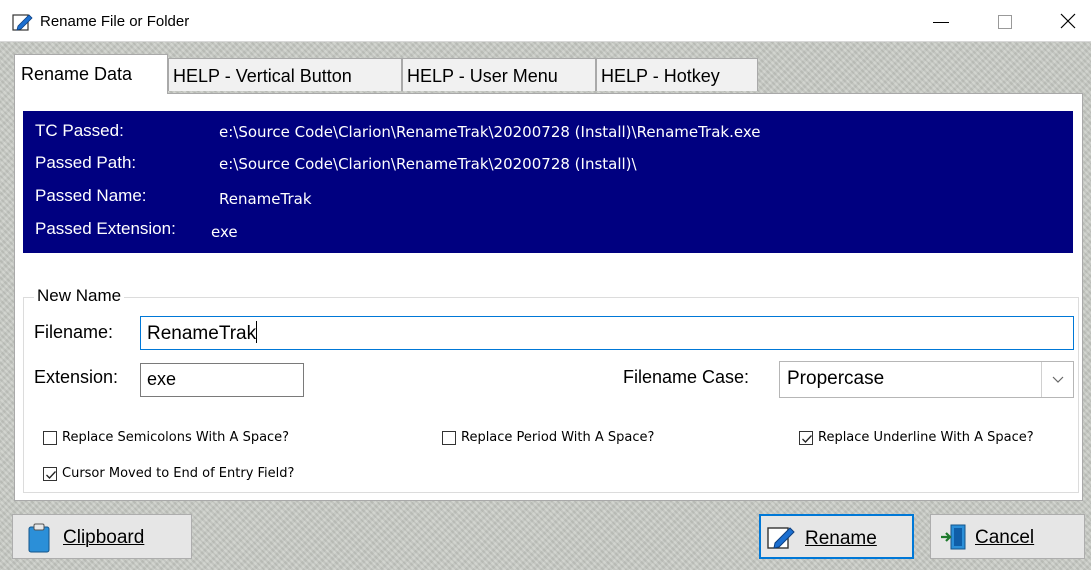 Image resolution: width=1091 pixels, height=570 pixels. I want to click on minimize-button, so click(941, 21).